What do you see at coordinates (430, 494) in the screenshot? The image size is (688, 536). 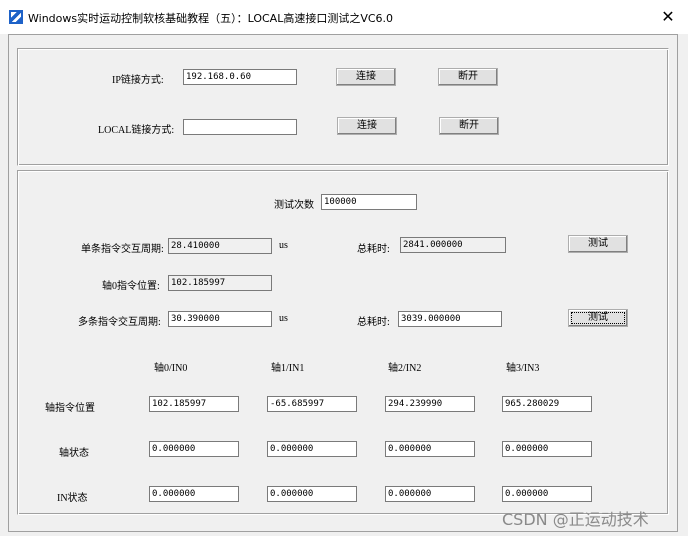 I see `in-status-2: 0.000000` at bounding box center [430, 494].